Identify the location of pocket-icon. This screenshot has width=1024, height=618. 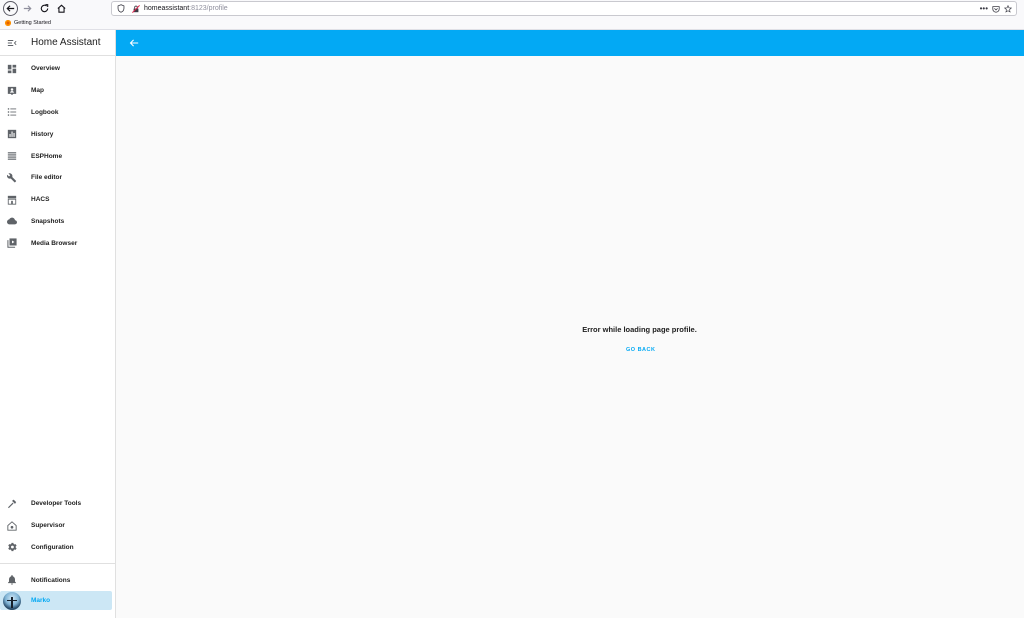
(996, 9).